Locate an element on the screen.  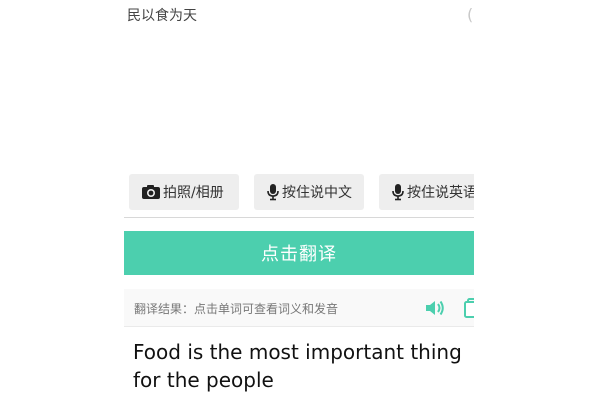
speak-english-label: 按住说英语 is located at coordinates (440, 193).